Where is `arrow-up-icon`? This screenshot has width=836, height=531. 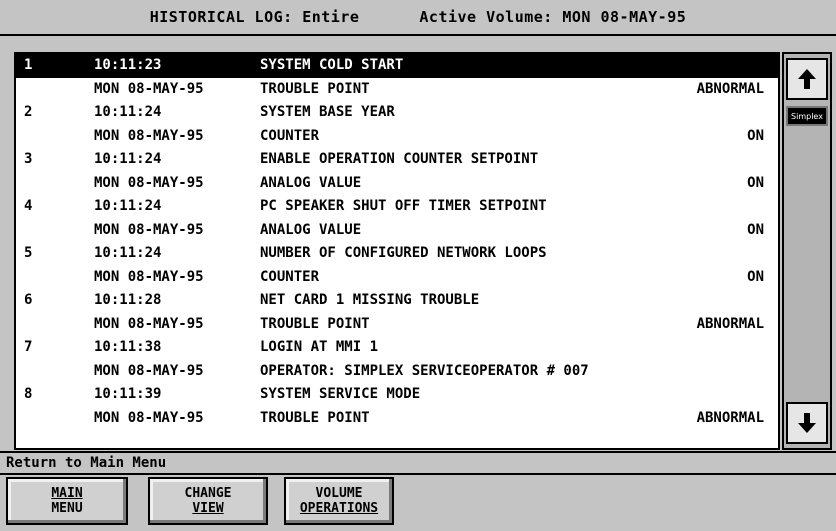 arrow-up-icon is located at coordinates (807, 79).